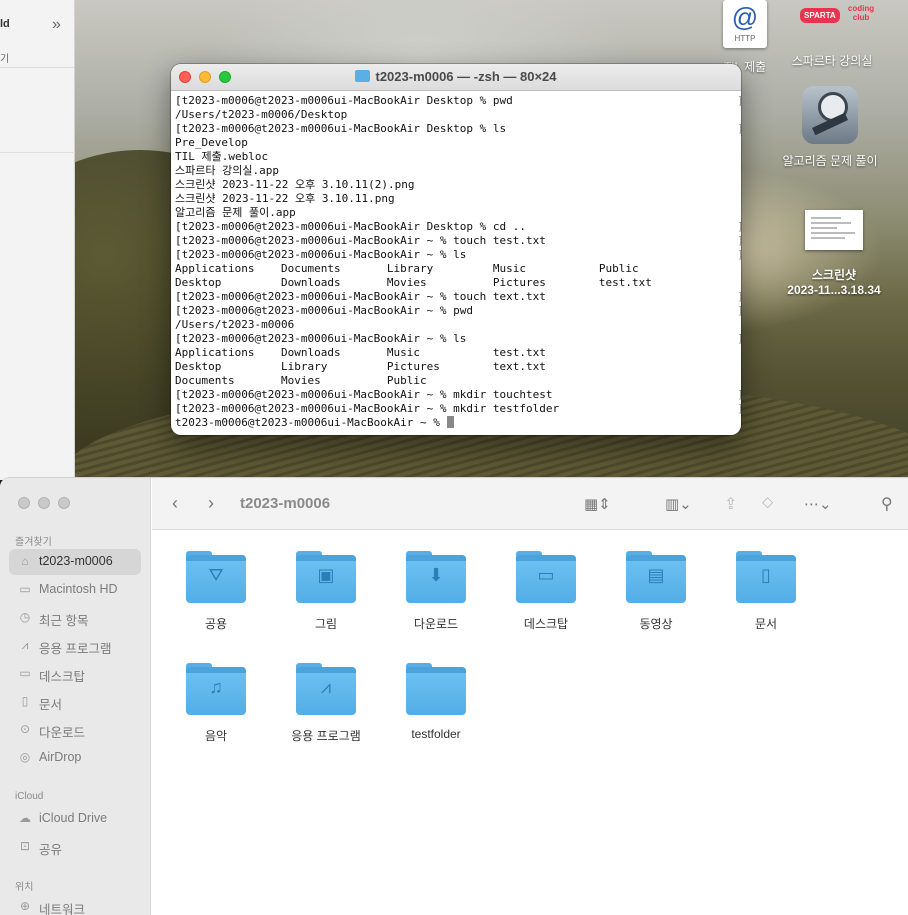 The image size is (908, 915). Describe the element at coordinates (834, 275) in the screenshot. I see `desktop-icon-label: 스크린샷` at that location.